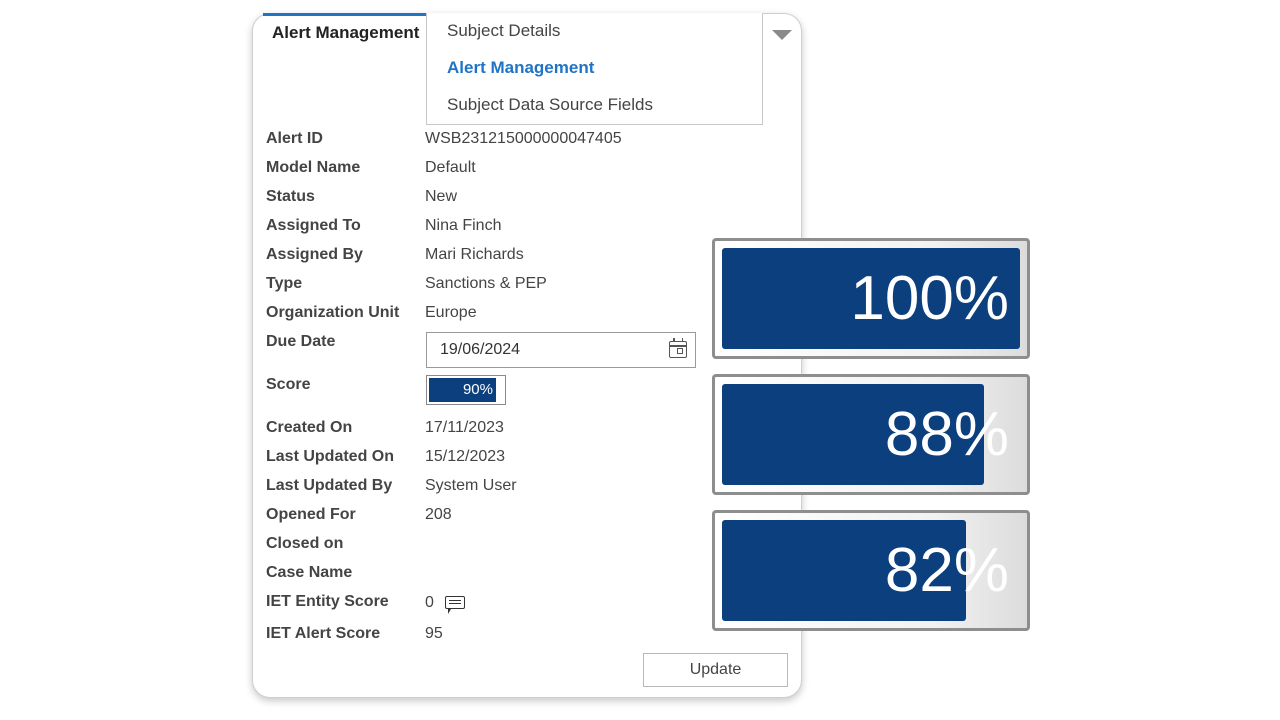  Describe the element at coordinates (330, 456) in the screenshot. I see `last-updated-on-label: Last Updated On` at that location.